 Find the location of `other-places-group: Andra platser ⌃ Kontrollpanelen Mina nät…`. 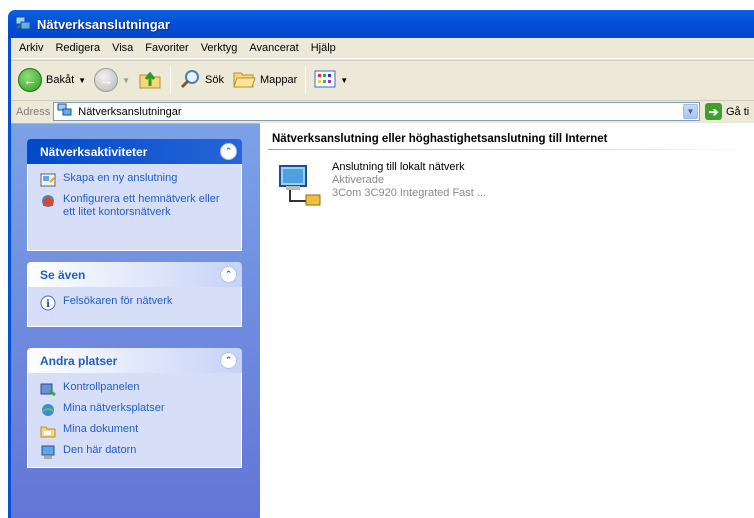

other-places-group: Andra platser ⌃ Kontrollpanelen Mina nät… is located at coordinates (134, 408).